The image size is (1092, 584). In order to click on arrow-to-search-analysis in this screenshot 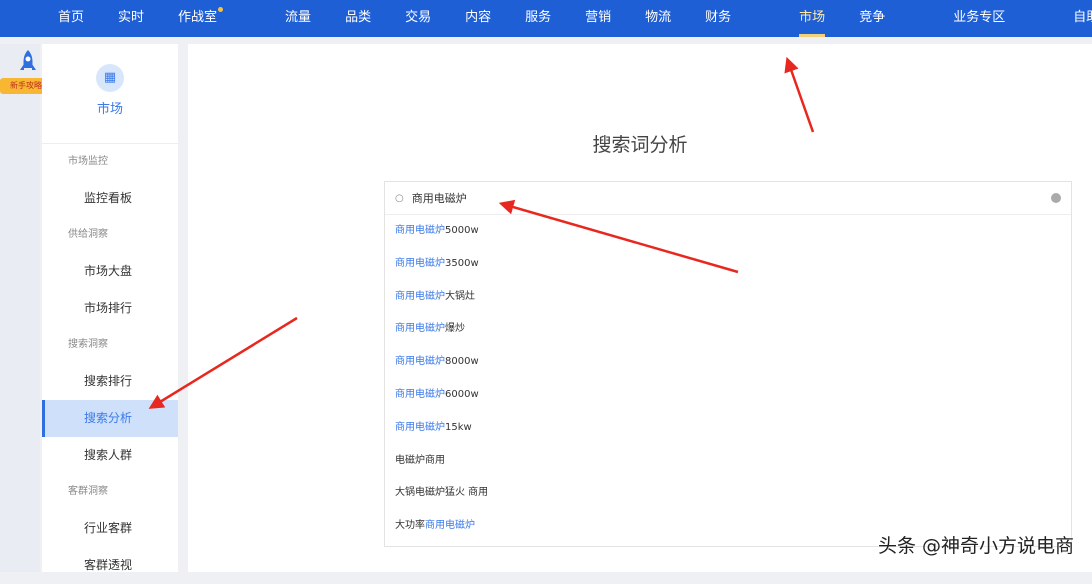, I will do `click(223, 362)`.